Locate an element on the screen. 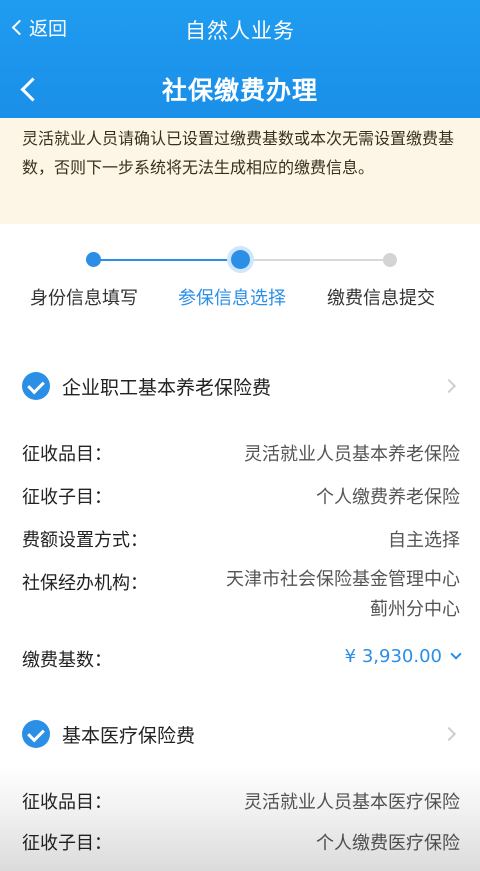 Image resolution: width=480 pixels, height=871 pixels. app-title: 自然人业务 is located at coordinates (240, 31).